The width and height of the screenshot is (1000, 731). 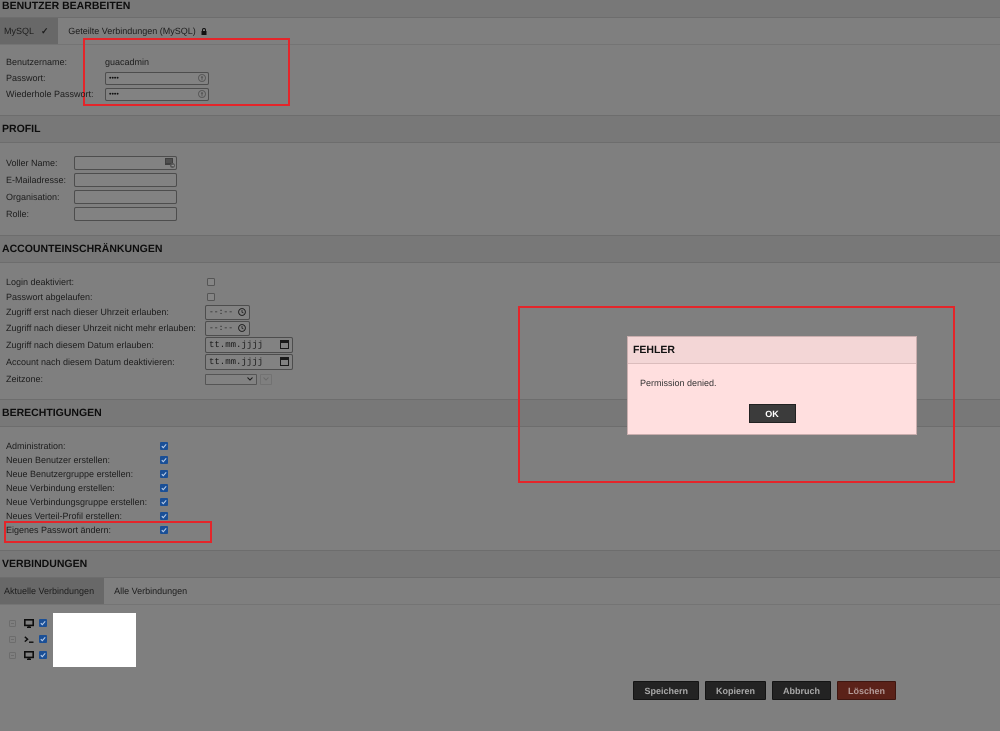 What do you see at coordinates (250, 379) in the screenshot?
I see `chevron-down-icon` at bounding box center [250, 379].